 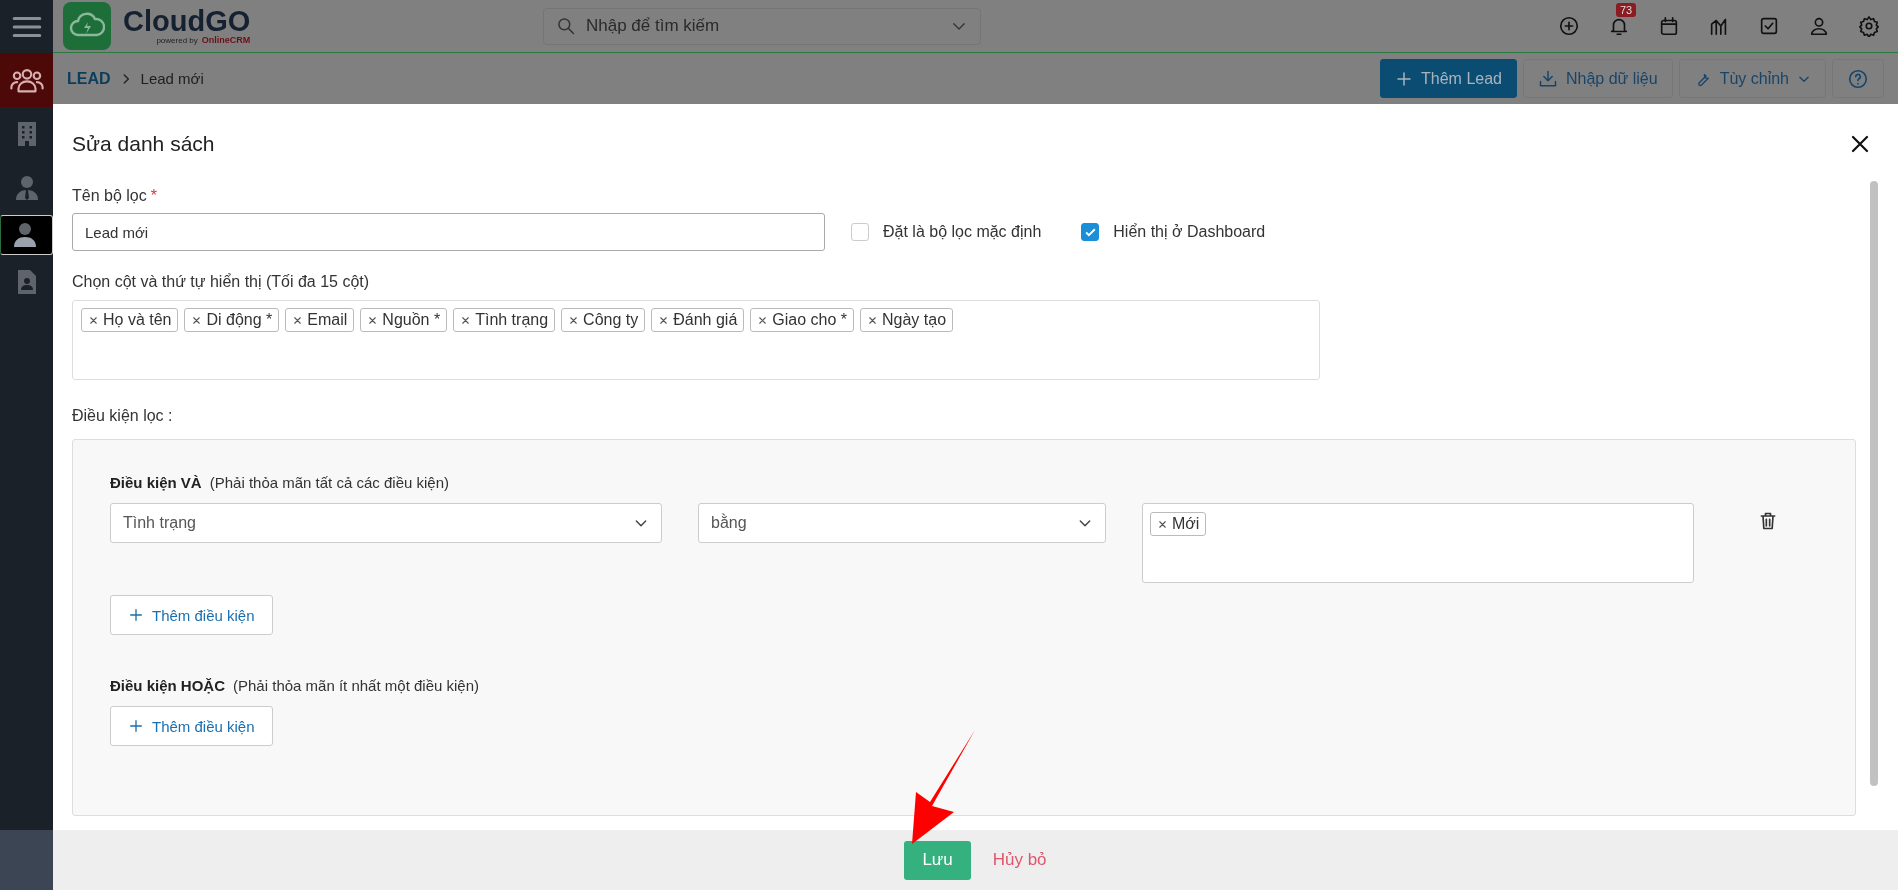 What do you see at coordinates (26, 282) in the screenshot?
I see `contact-file-icon` at bounding box center [26, 282].